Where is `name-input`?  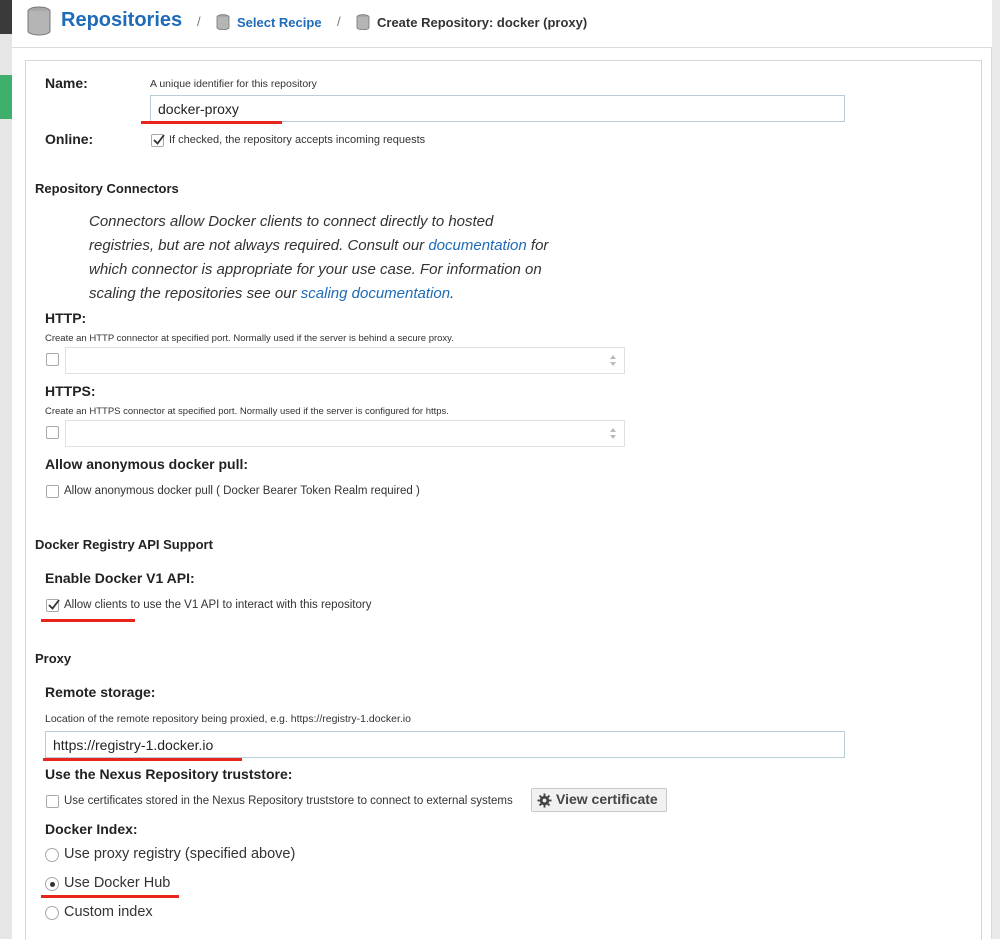
name-input is located at coordinates (497, 108).